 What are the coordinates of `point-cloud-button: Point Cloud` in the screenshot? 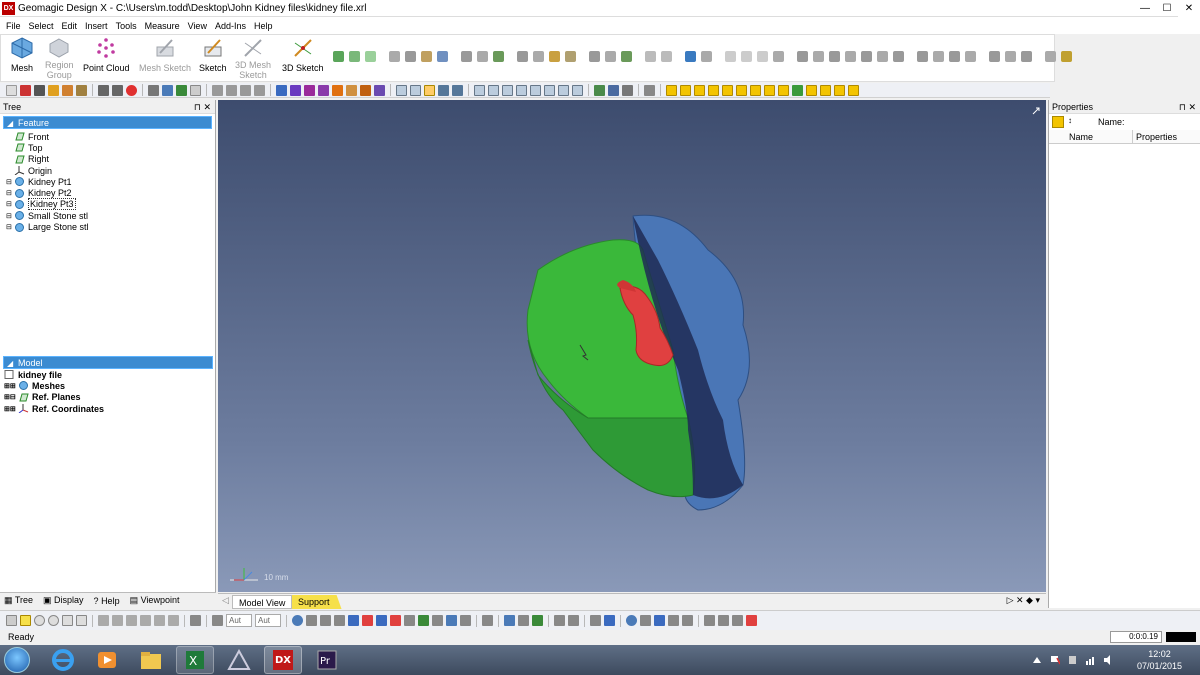 It's located at (106, 55).